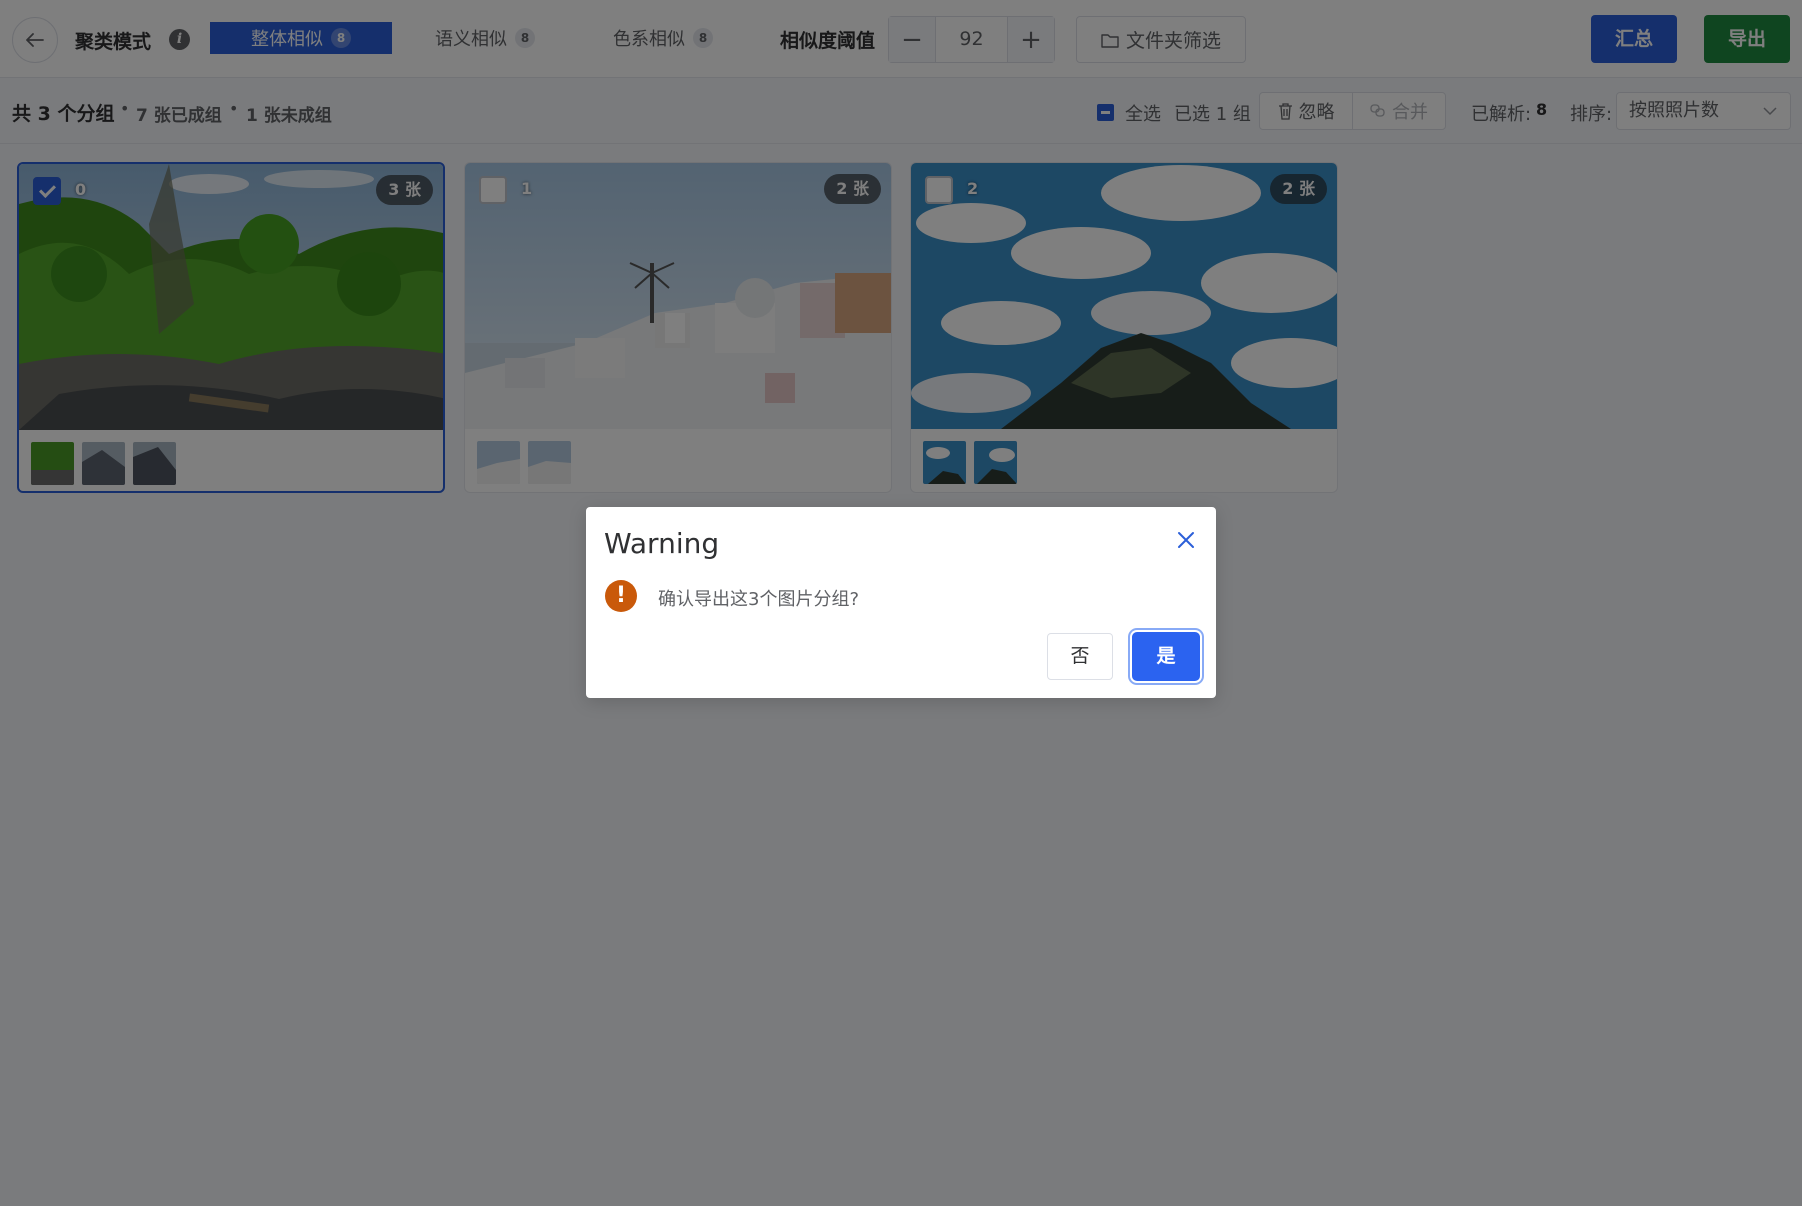 This screenshot has width=1802, height=1206. I want to click on cancel-button: 否, so click(1080, 656).